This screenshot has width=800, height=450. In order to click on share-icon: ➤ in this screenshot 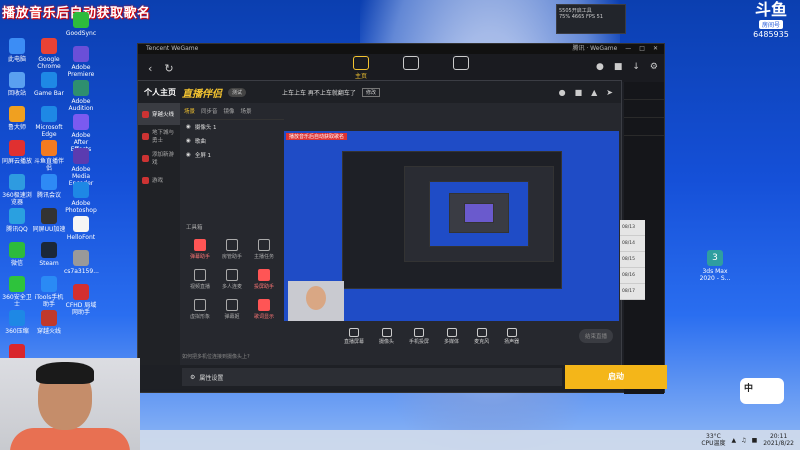, I will do `click(609, 92)`.